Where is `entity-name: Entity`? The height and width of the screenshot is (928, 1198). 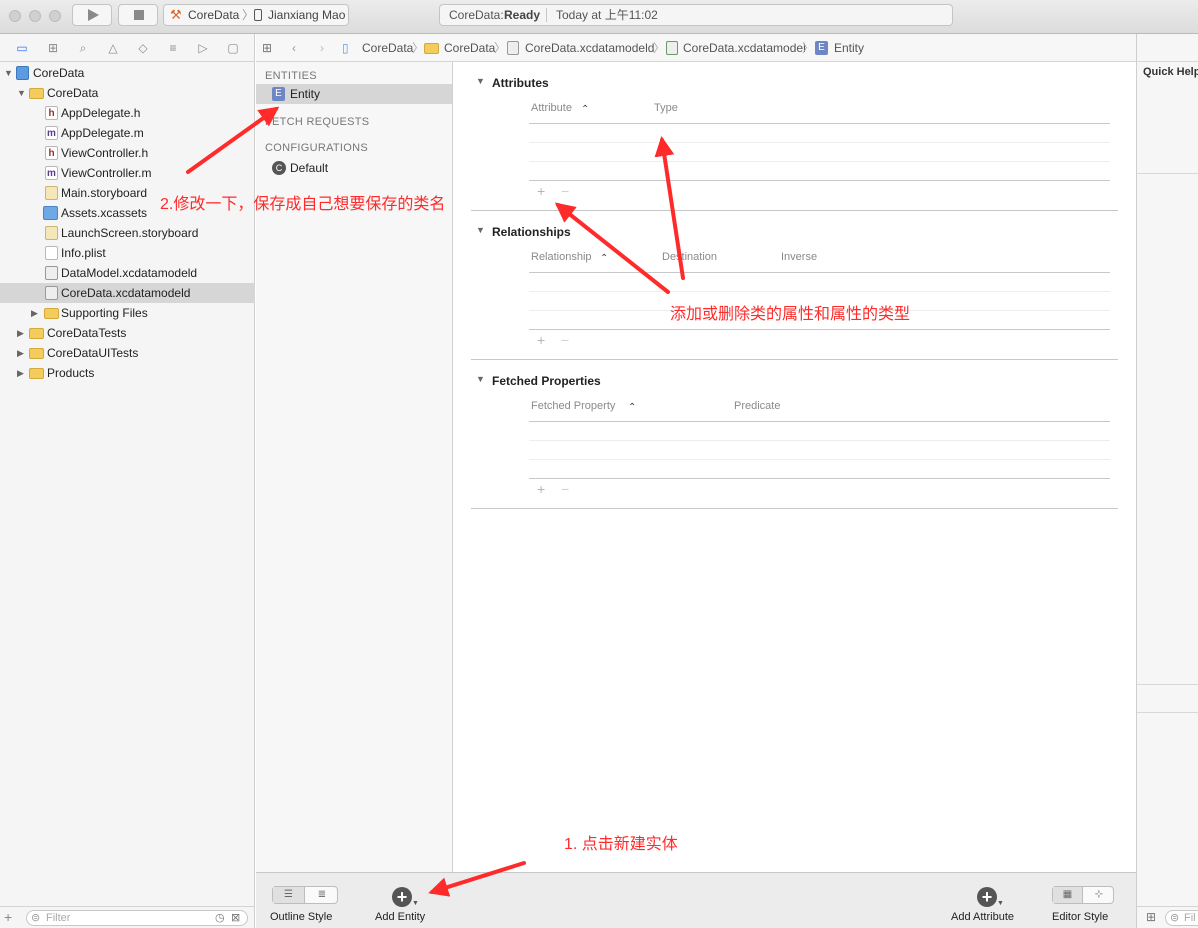 entity-name: Entity is located at coordinates (305, 94).